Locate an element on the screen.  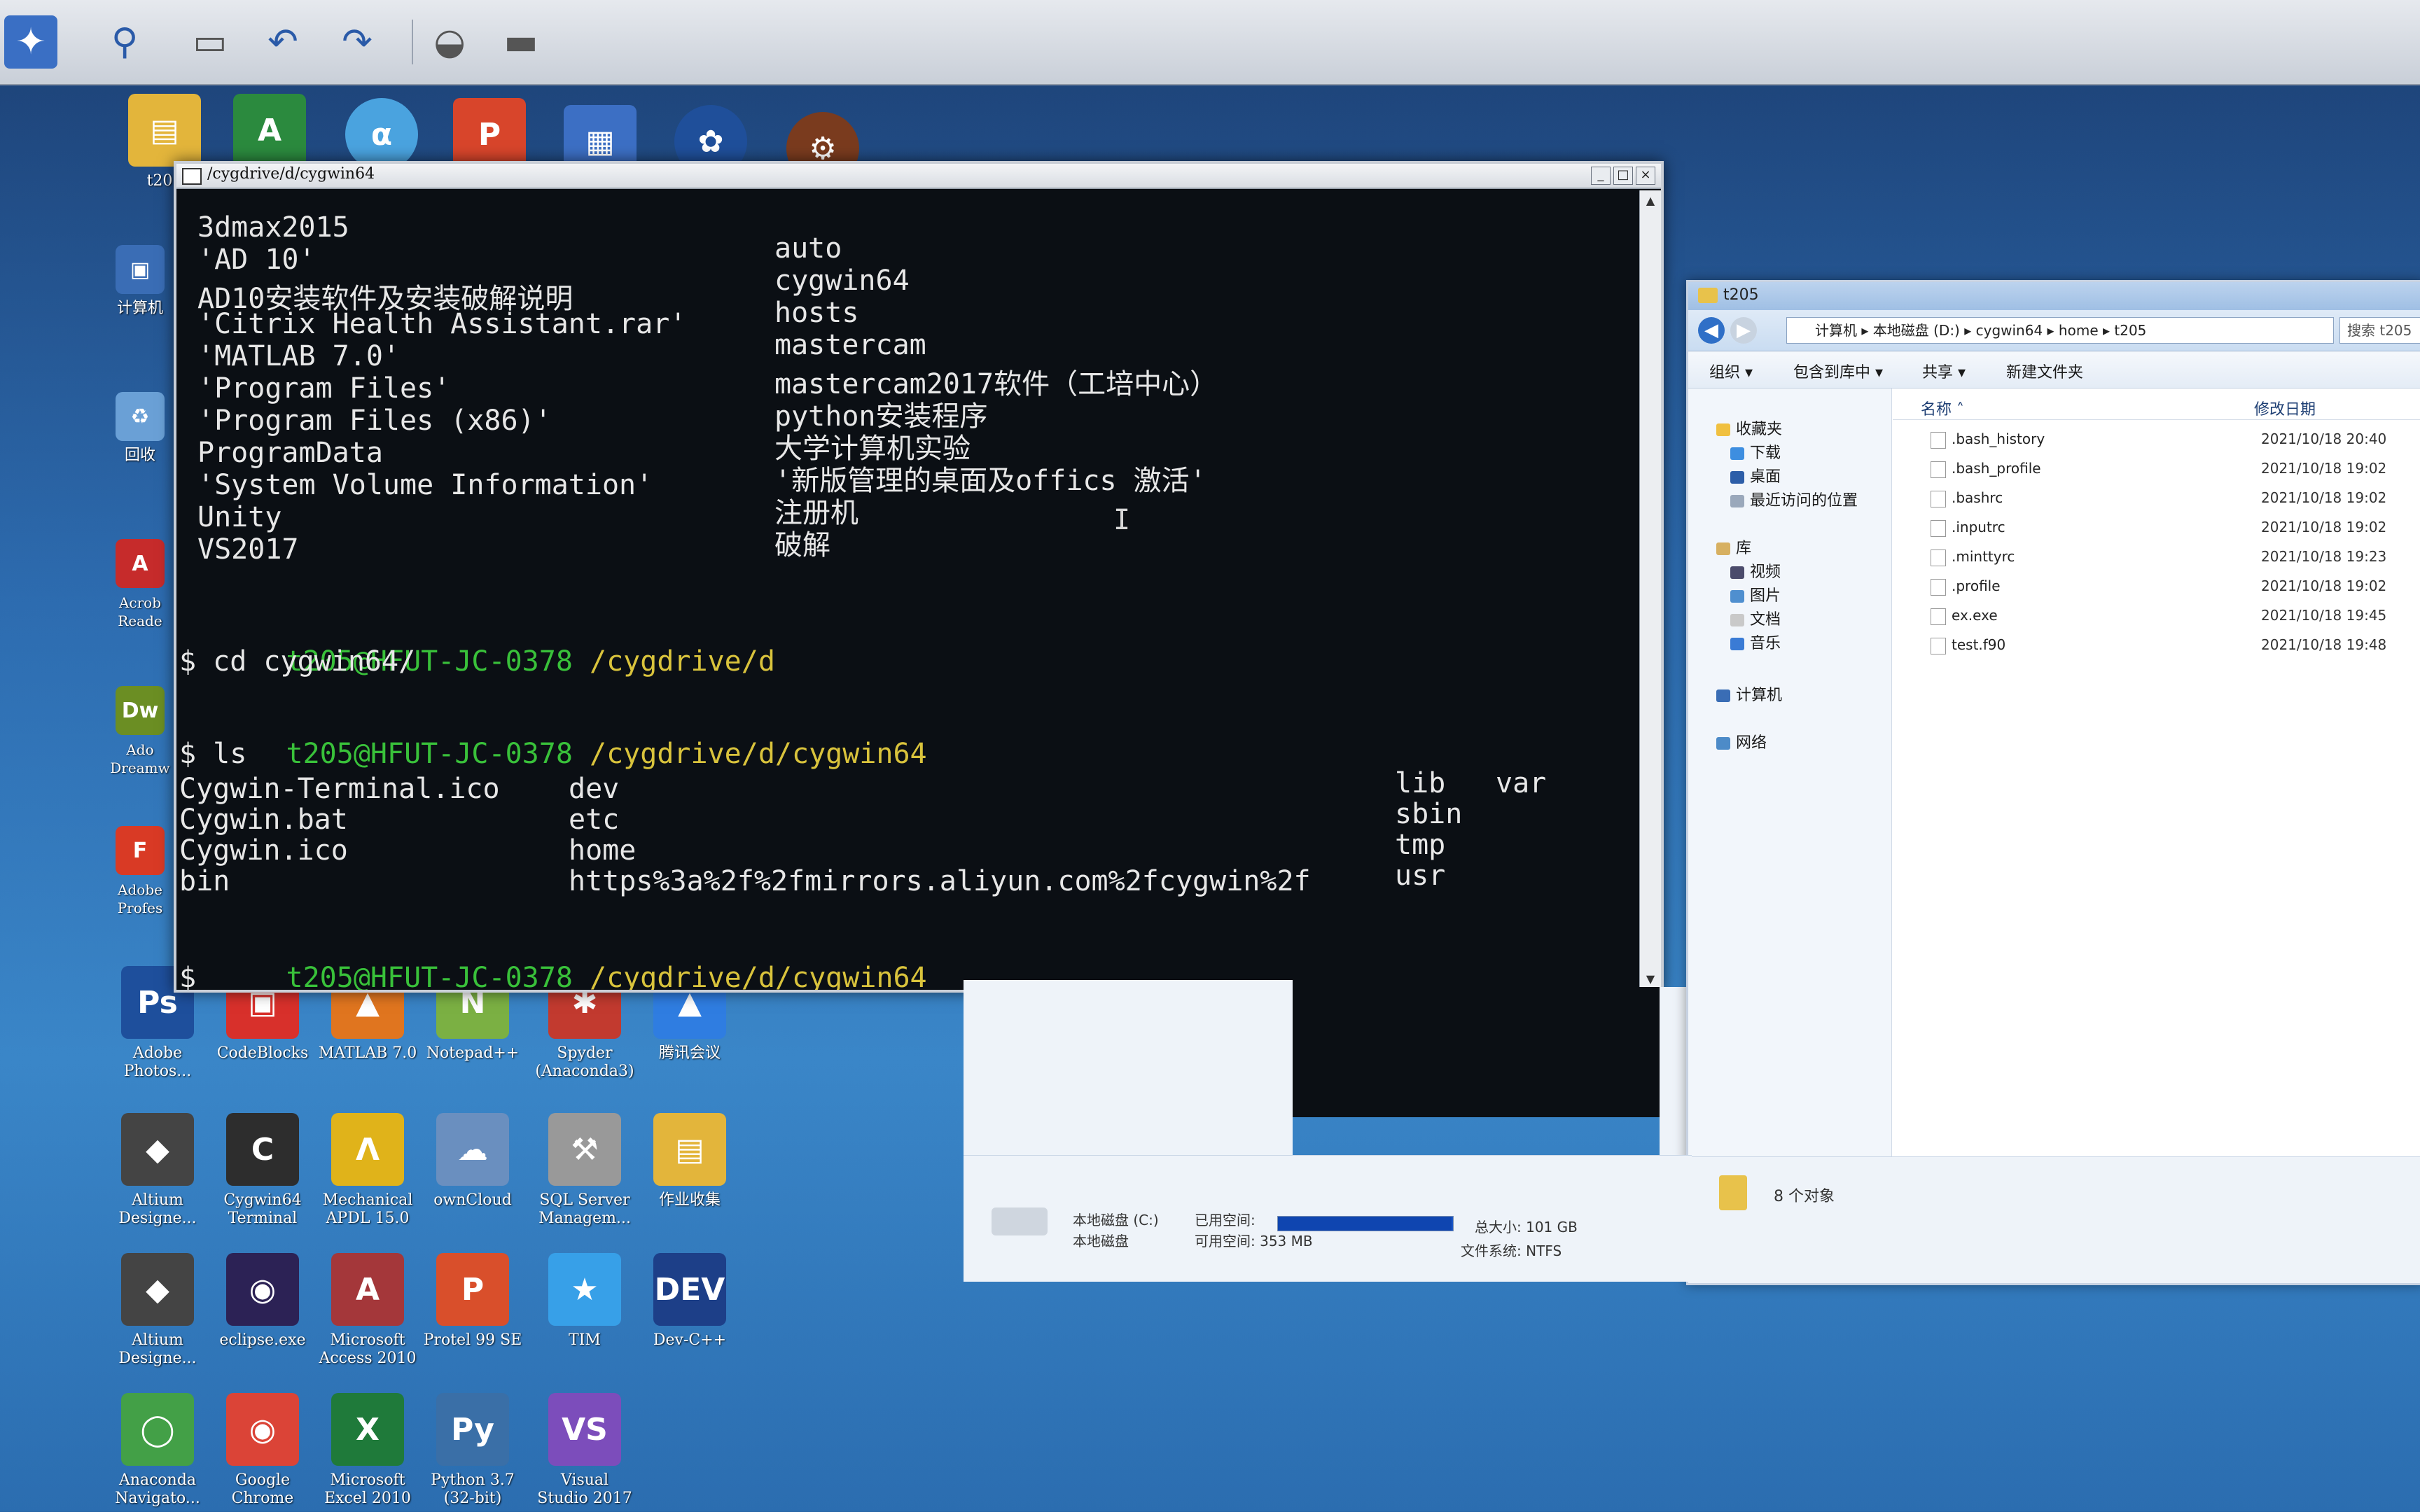
search-input: 搜索 t205 is located at coordinates (2379, 330).